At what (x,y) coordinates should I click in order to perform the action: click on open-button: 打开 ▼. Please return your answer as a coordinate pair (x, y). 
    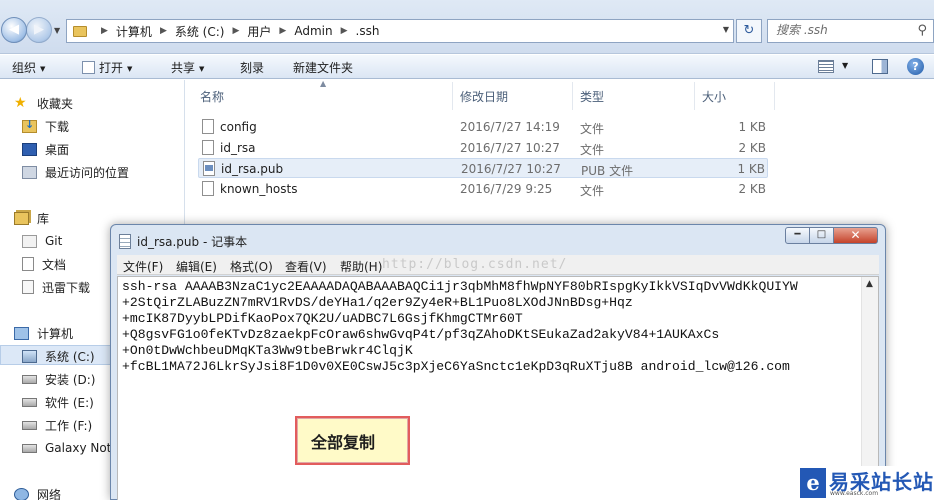
    Looking at the image, I should click on (107, 67).